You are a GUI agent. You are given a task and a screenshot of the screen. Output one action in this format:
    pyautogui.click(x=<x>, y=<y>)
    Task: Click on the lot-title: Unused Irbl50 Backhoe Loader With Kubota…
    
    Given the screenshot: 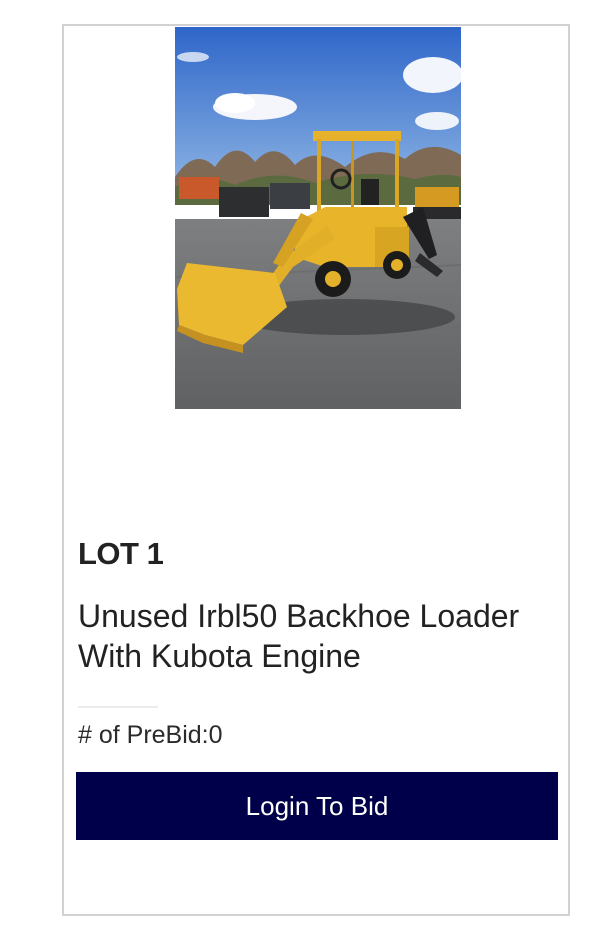 What is the action you would take?
    pyautogui.click(x=313, y=636)
    